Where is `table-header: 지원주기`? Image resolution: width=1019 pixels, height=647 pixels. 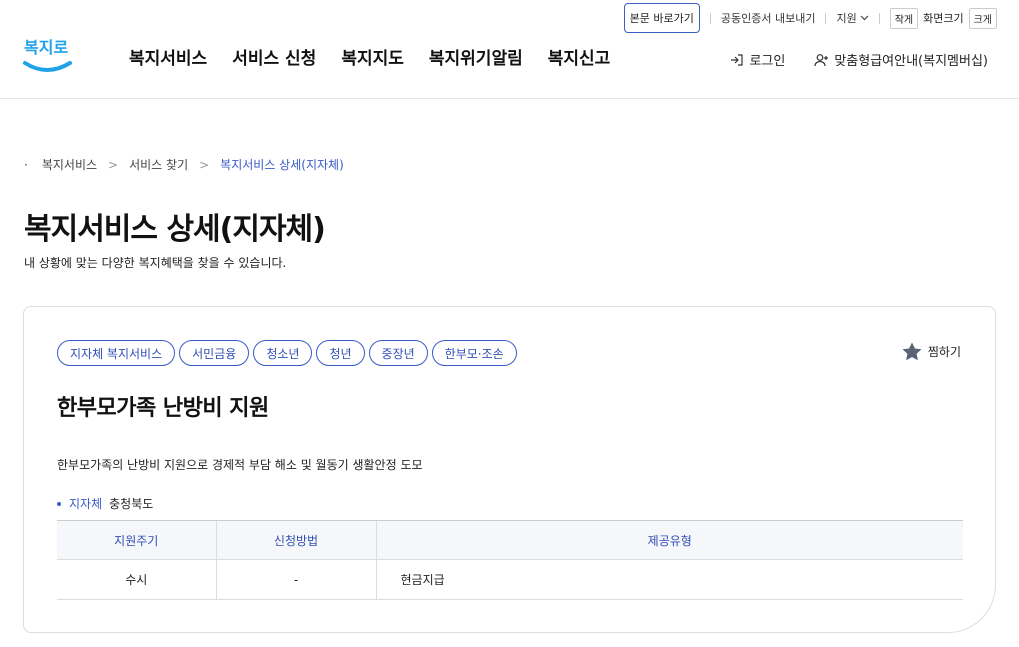 table-header: 지원주기 is located at coordinates (136, 540).